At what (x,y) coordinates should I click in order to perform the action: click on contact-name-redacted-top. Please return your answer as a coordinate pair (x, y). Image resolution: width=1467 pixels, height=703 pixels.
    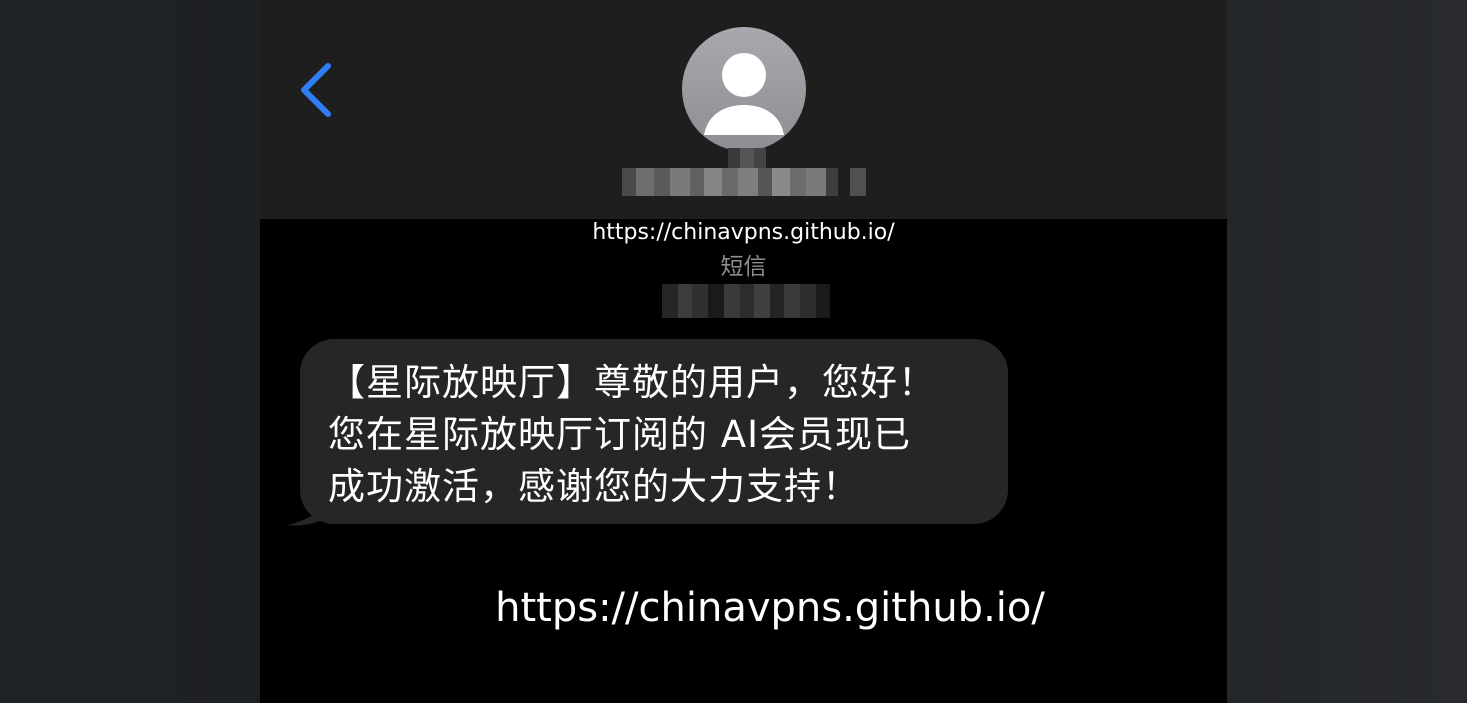
    Looking at the image, I should click on (747, 158).